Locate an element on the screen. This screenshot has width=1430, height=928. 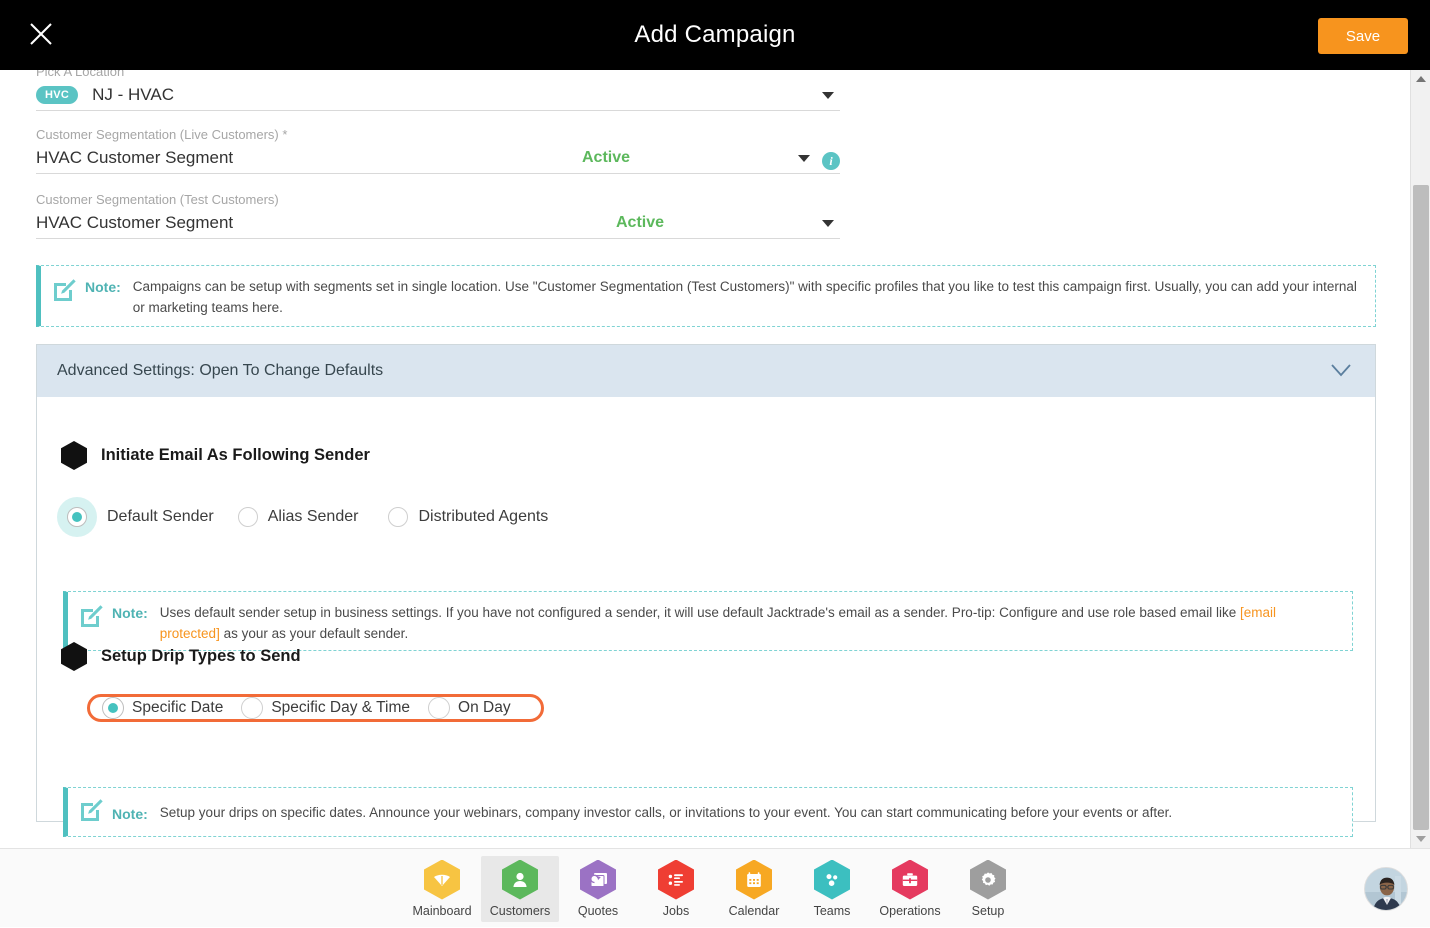
nav-item-operations: Operations is located at coordinates (910, 889).